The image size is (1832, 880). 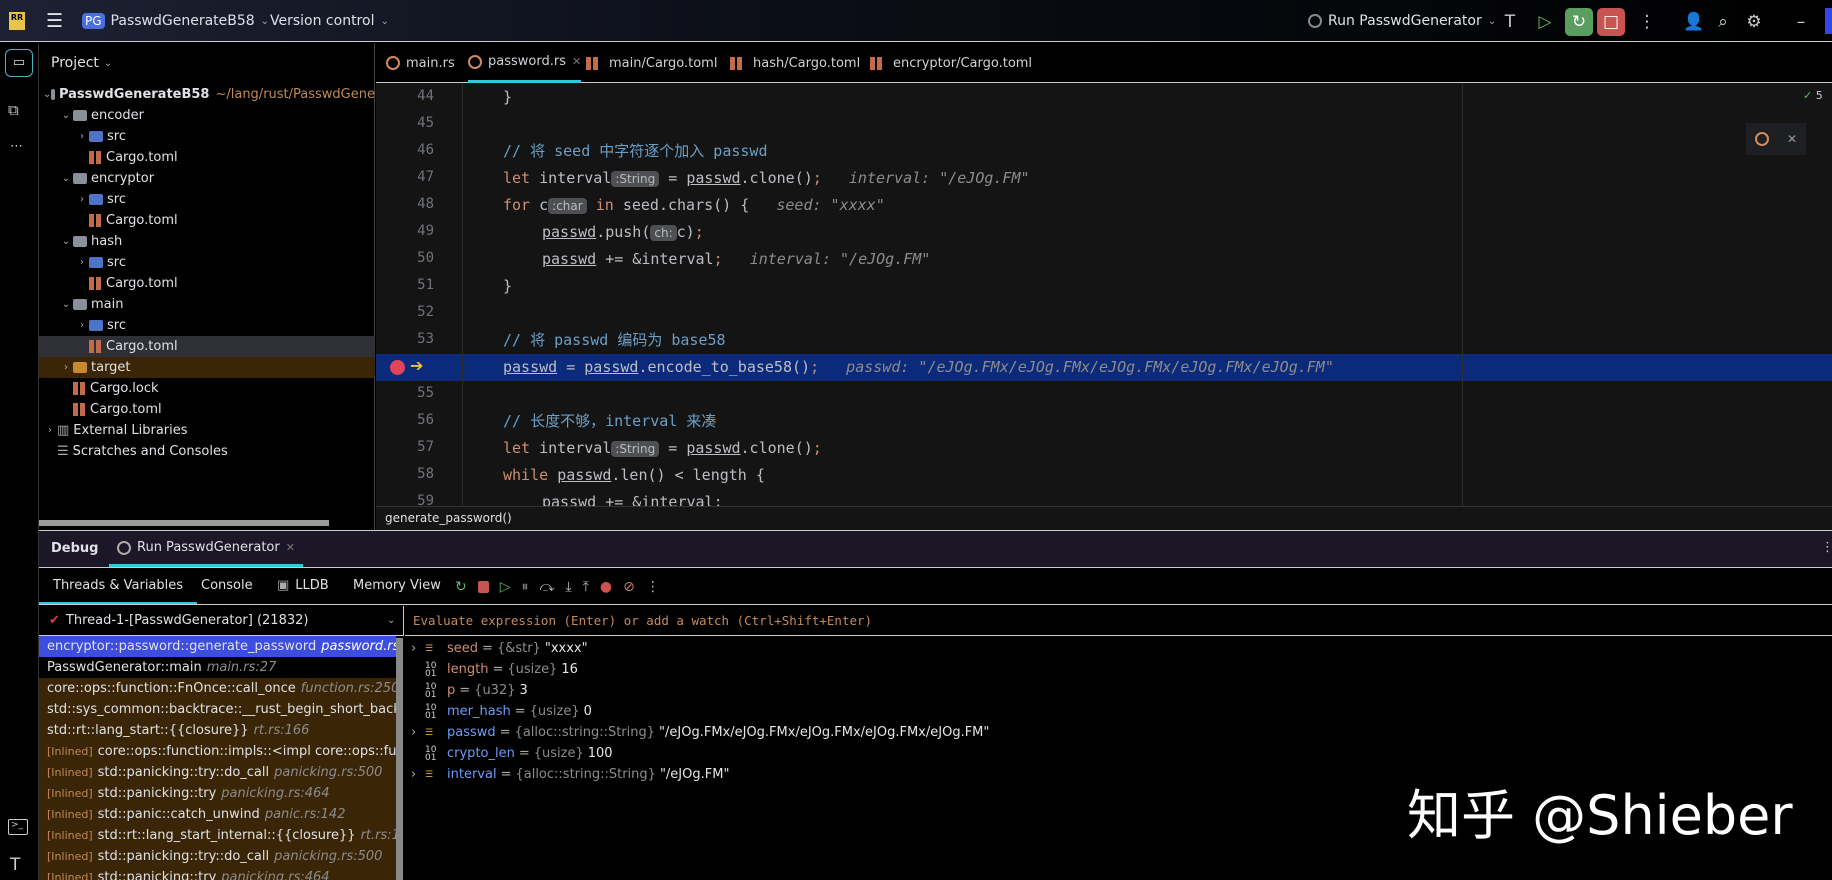 I want to click on terminal-icon: >_, so click(x=18, y=827).